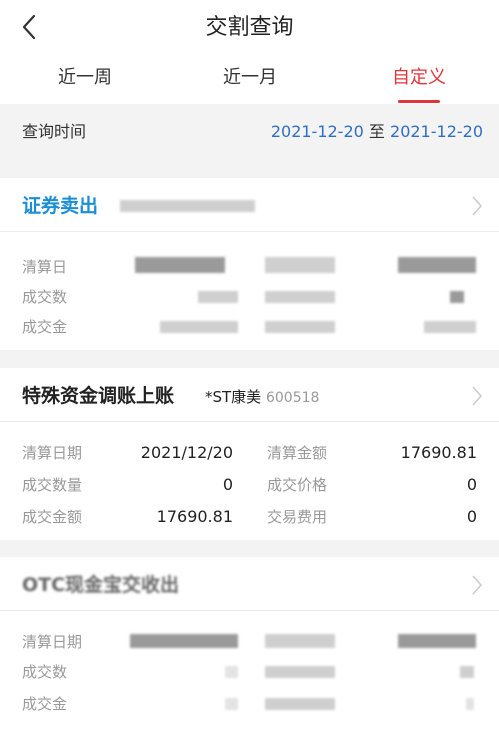 The image size is (499, 730). Describe the element at coordinates (317, 131) in the screenshot. I see `start-date: 2021-12-20` at that location.